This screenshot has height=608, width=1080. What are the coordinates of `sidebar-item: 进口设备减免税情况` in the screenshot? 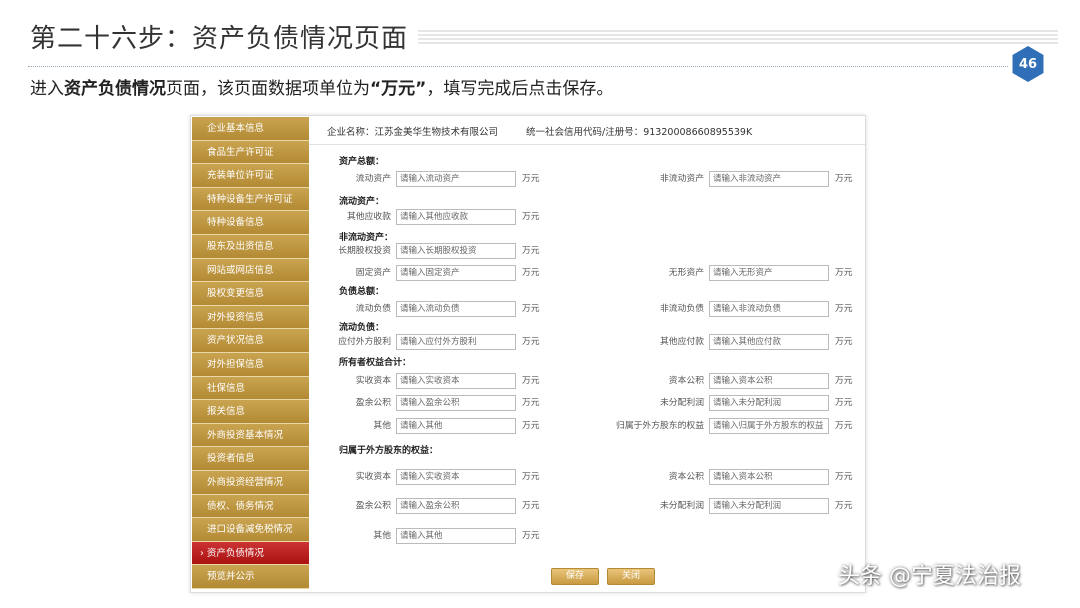 It's located at (250, 530).